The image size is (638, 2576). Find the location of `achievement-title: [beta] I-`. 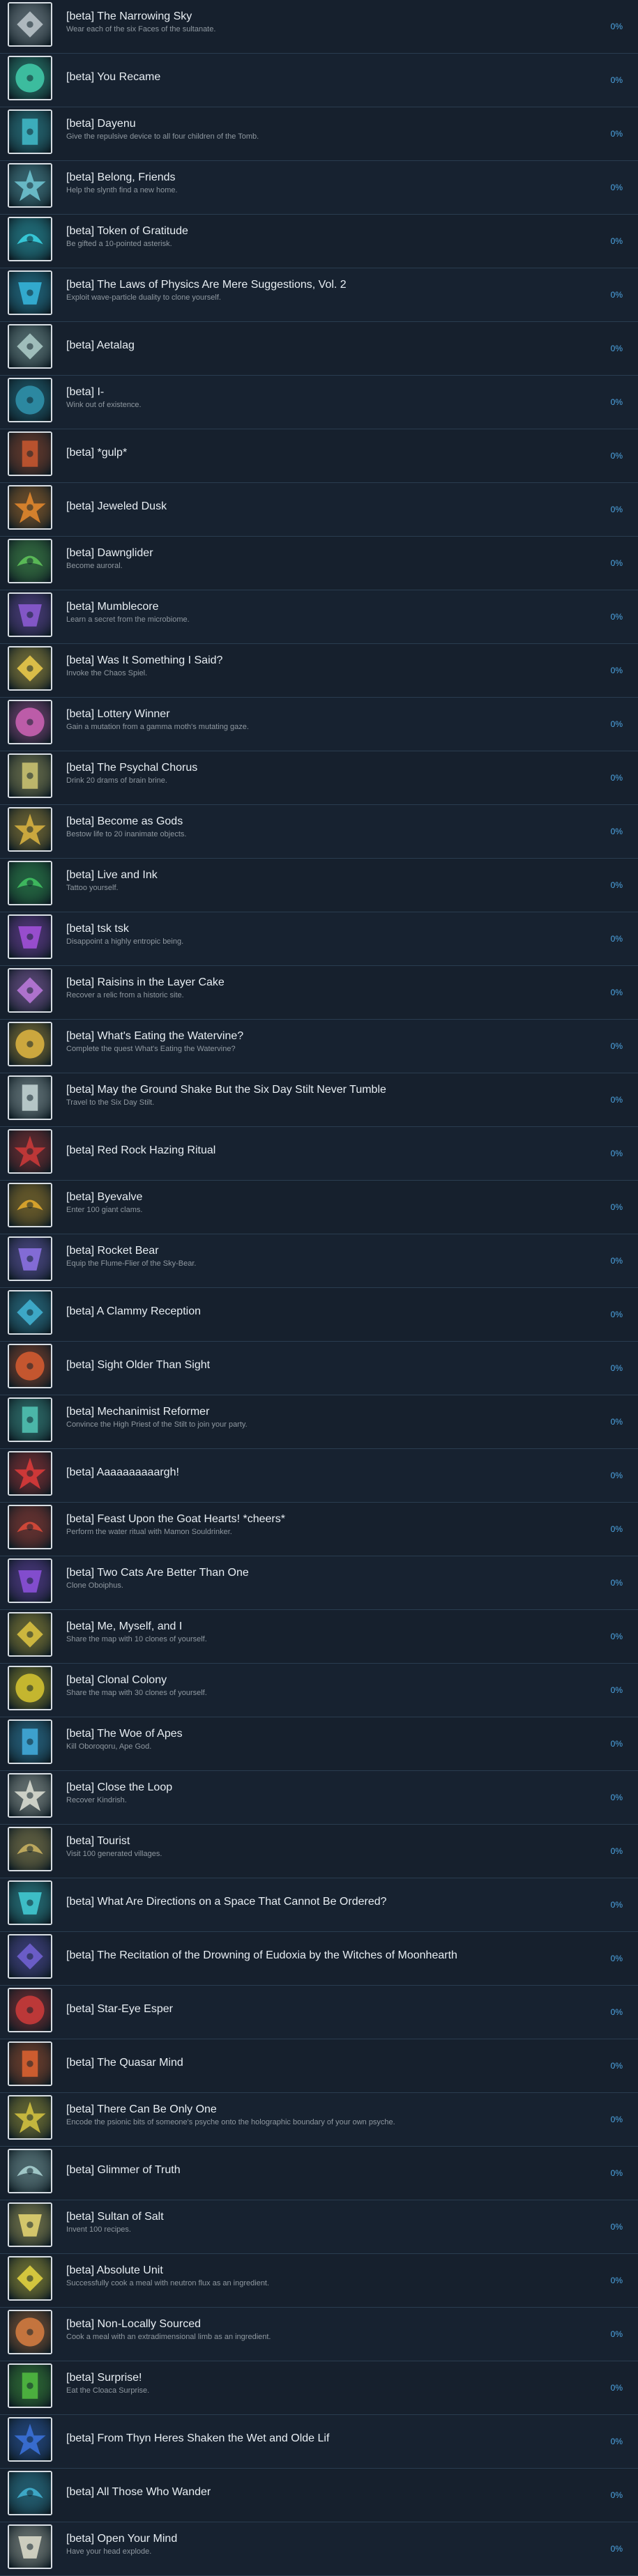

achievement-title: [beta] I- is located at coordinates (85, 392).